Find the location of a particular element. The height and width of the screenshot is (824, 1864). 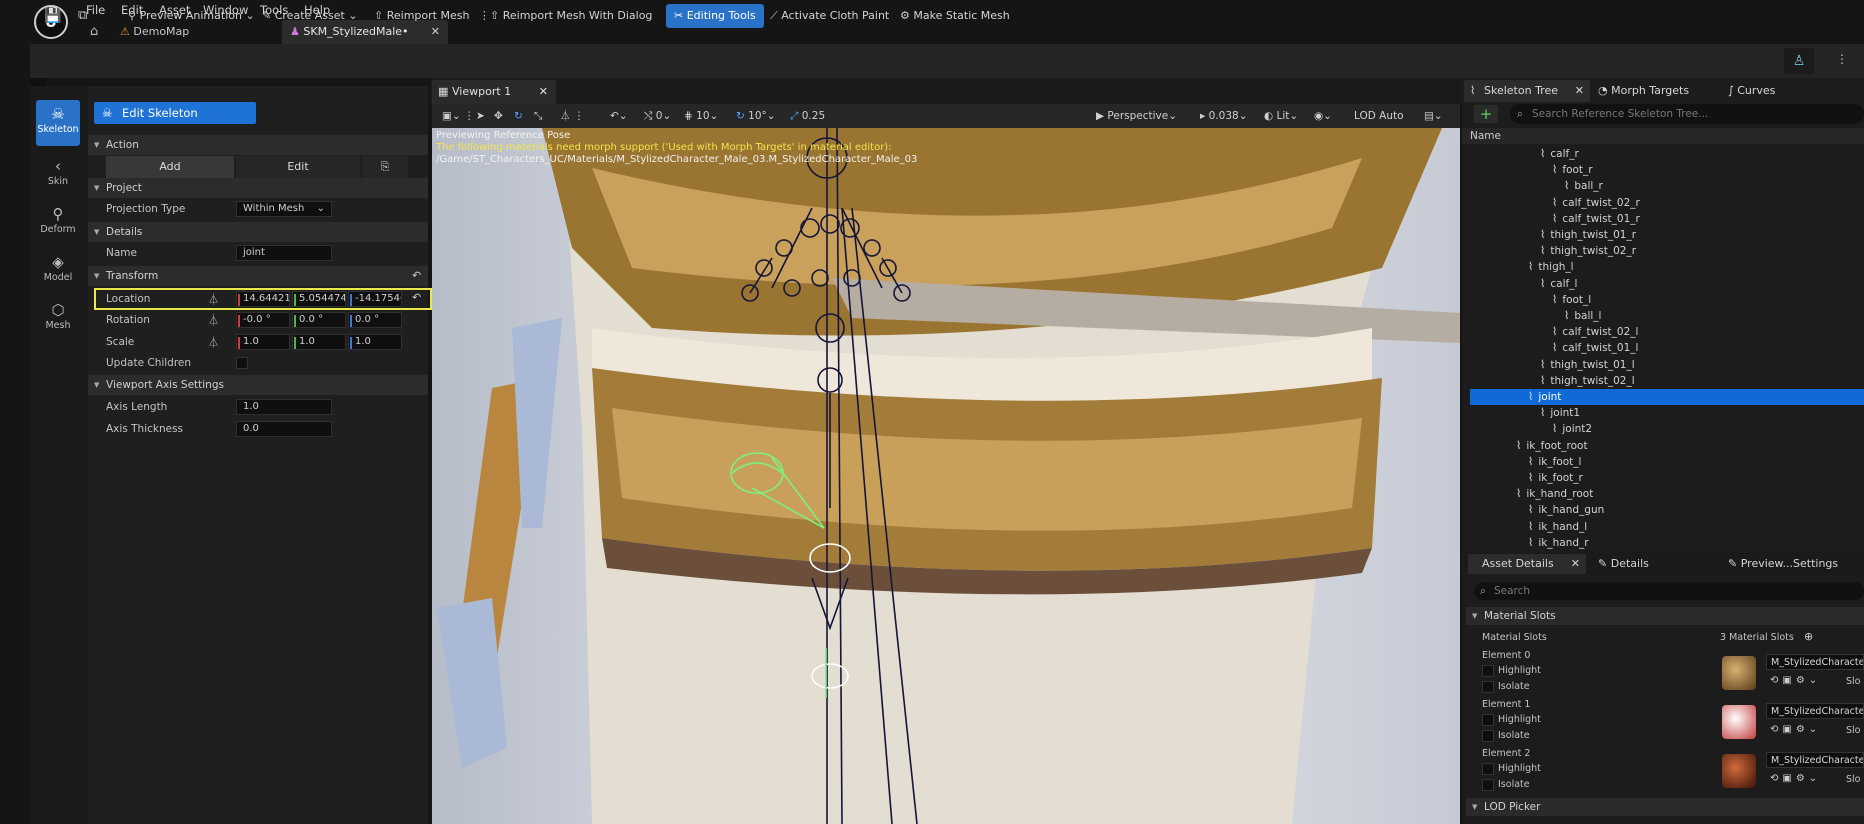

reimport-mesh-button: ⇧ Reimport Mesh ⋮ is located at coordinates (432, 16).